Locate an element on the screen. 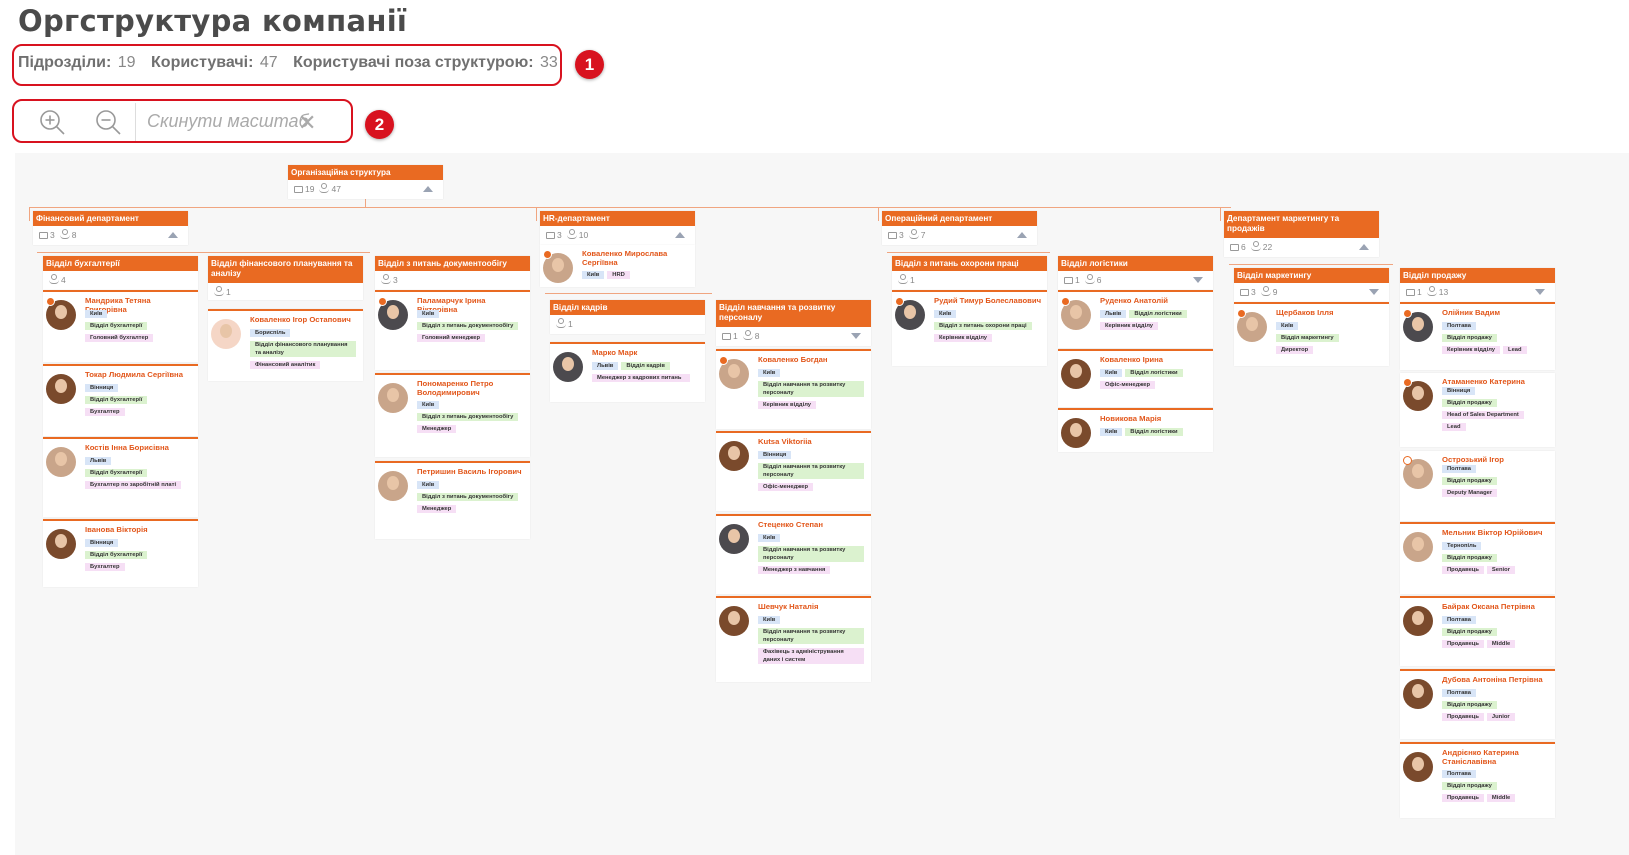 The width and height of the screenshot is (1629, 855). node-root: Організаційна структура 19 47 is located at coordinates (365, 182).